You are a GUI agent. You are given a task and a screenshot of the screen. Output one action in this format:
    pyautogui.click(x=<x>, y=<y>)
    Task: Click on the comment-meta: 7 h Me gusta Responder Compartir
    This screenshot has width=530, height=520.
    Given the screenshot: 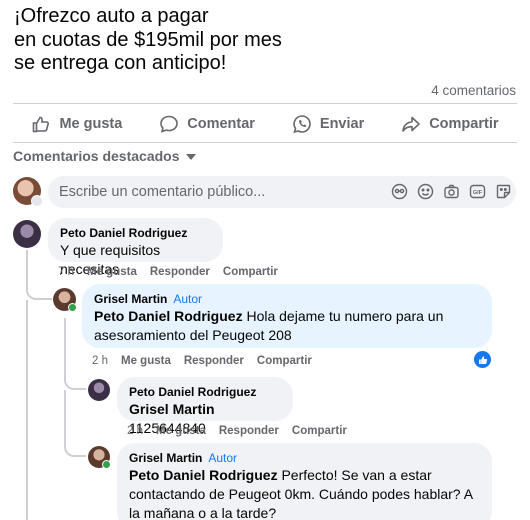 What is the action you would take?
    pyautogui.click(x=168, y=272)
    